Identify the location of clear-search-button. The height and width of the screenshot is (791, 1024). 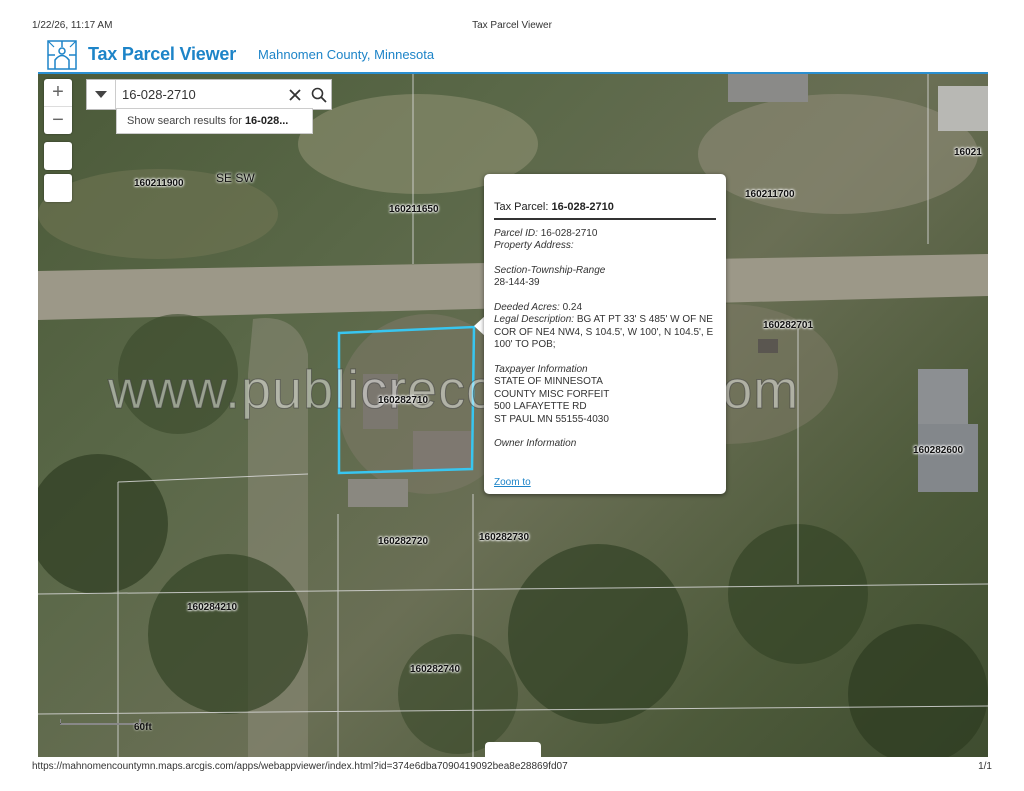
(295, 94).